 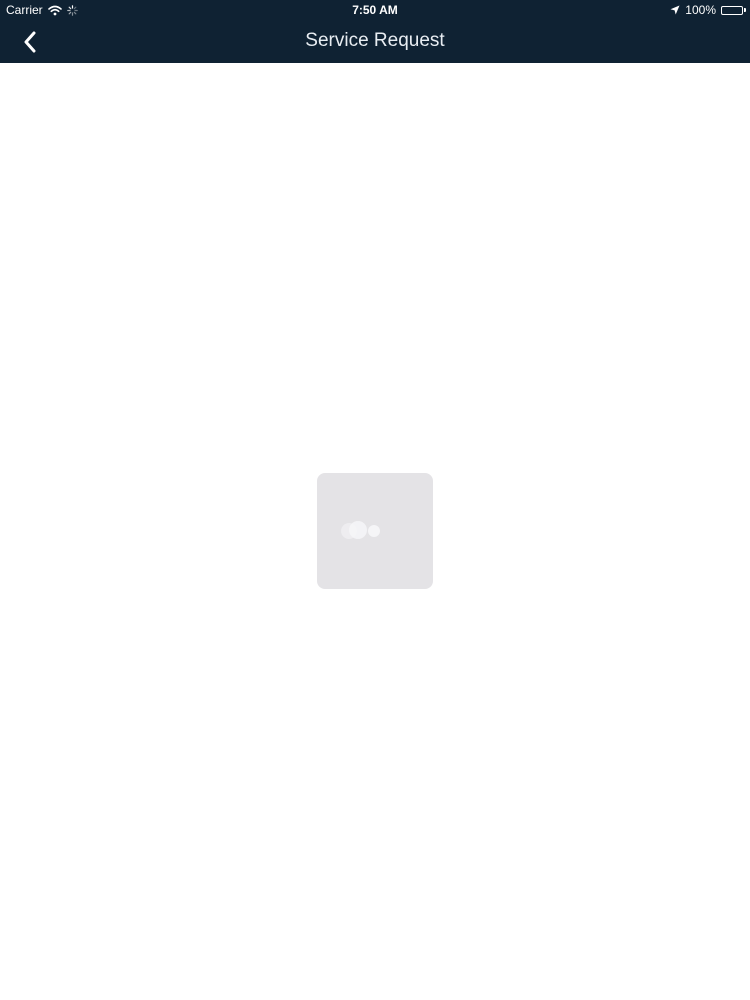 I want to click on status-right: 100%, so click(x=708, y=10).